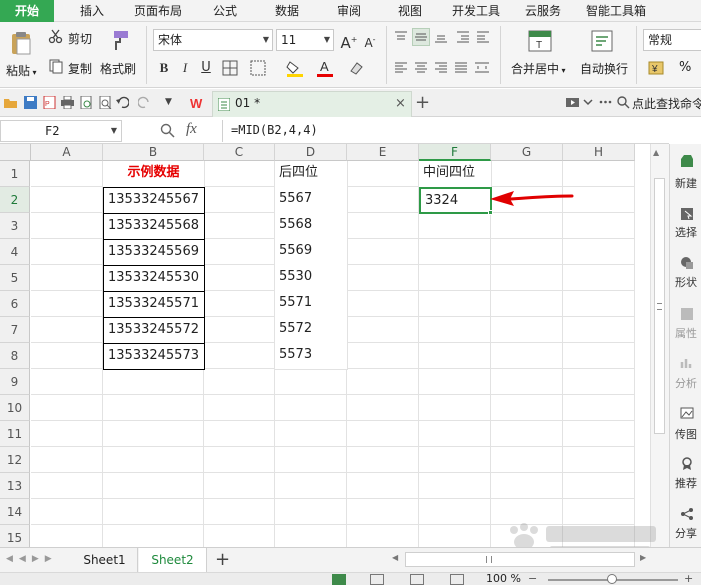 The image size is (701, 585). What do you see at coordinates (239, 382) in the screenshot?
I see `cell-c9` at bounding box center [239, 382].